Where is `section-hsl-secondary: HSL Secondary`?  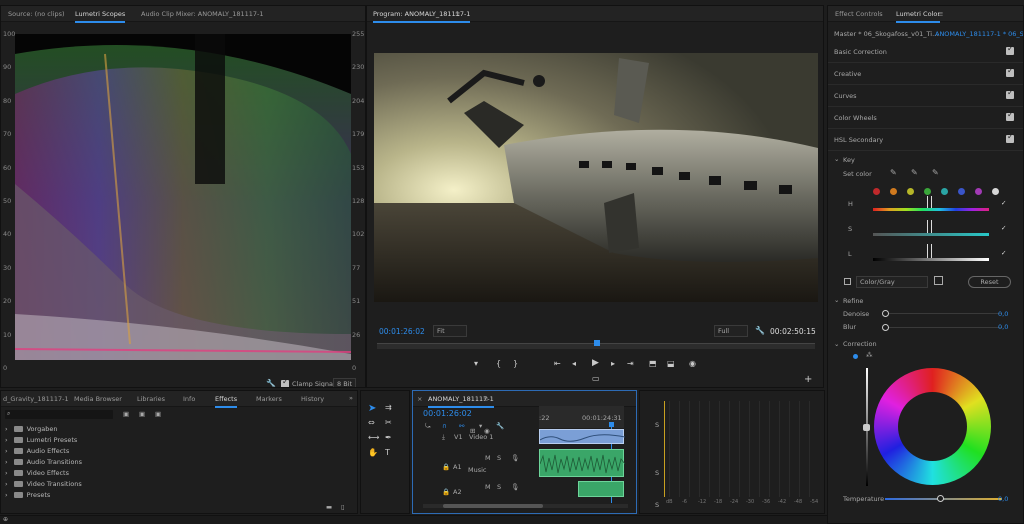
section-hsl-secondary: HSL Secondary is located at coordinates (925, 140).